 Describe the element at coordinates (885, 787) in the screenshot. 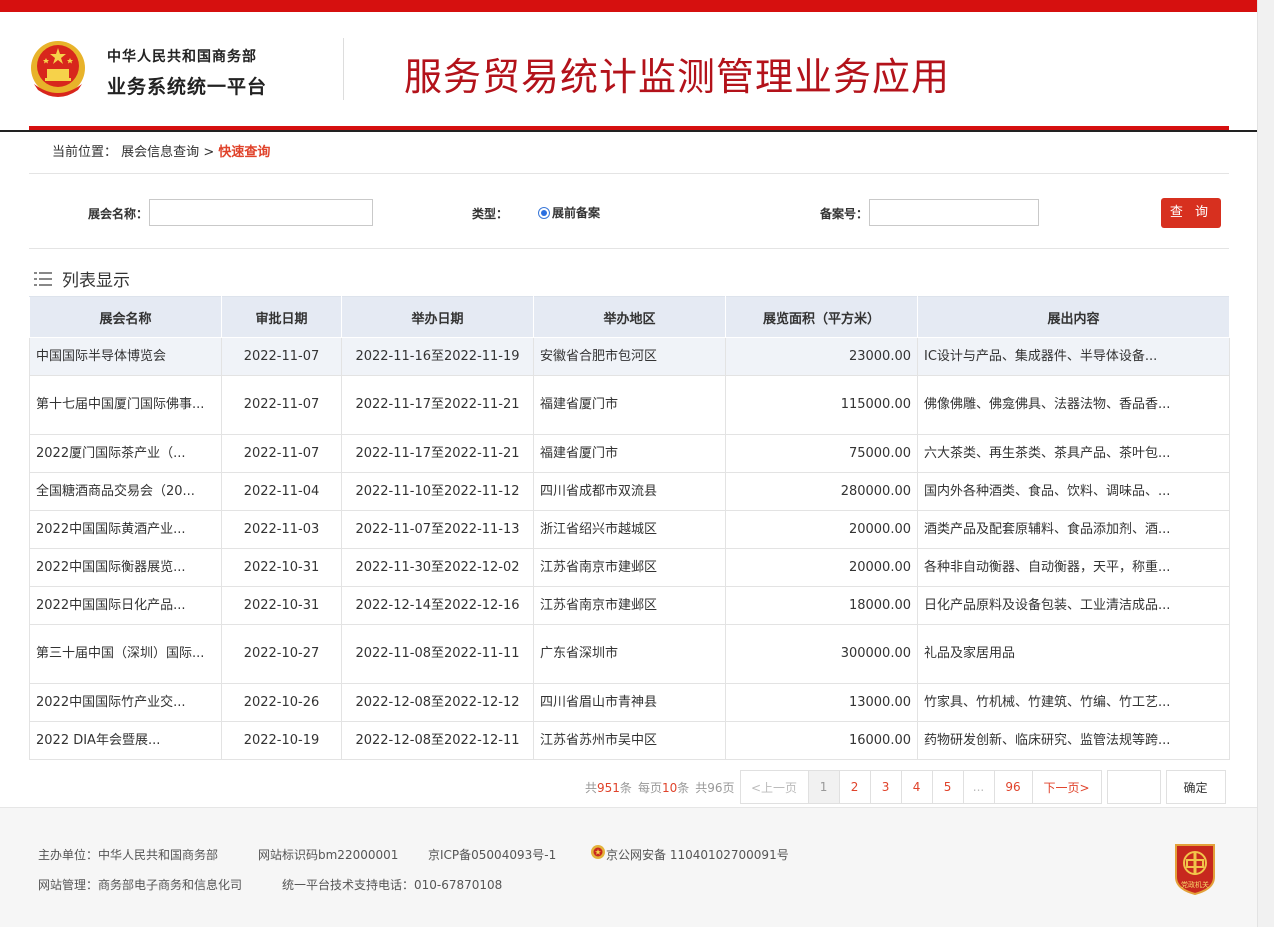

I see `page-button-3: 3` at that location.